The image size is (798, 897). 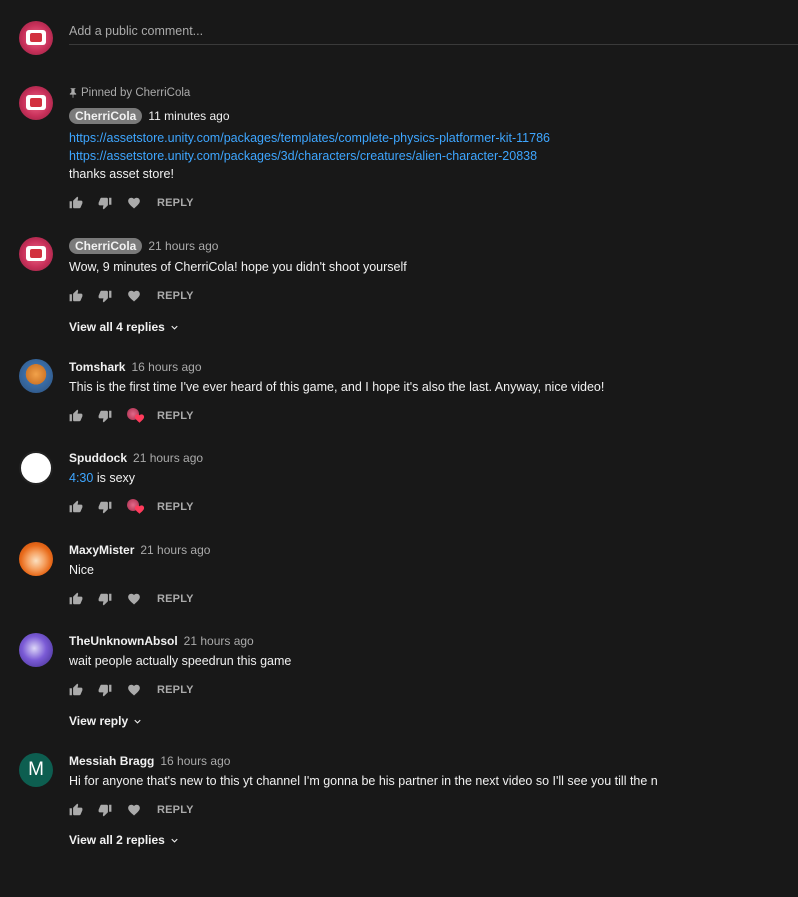 I want to click on avatar: M, so click(x=36, y=770).